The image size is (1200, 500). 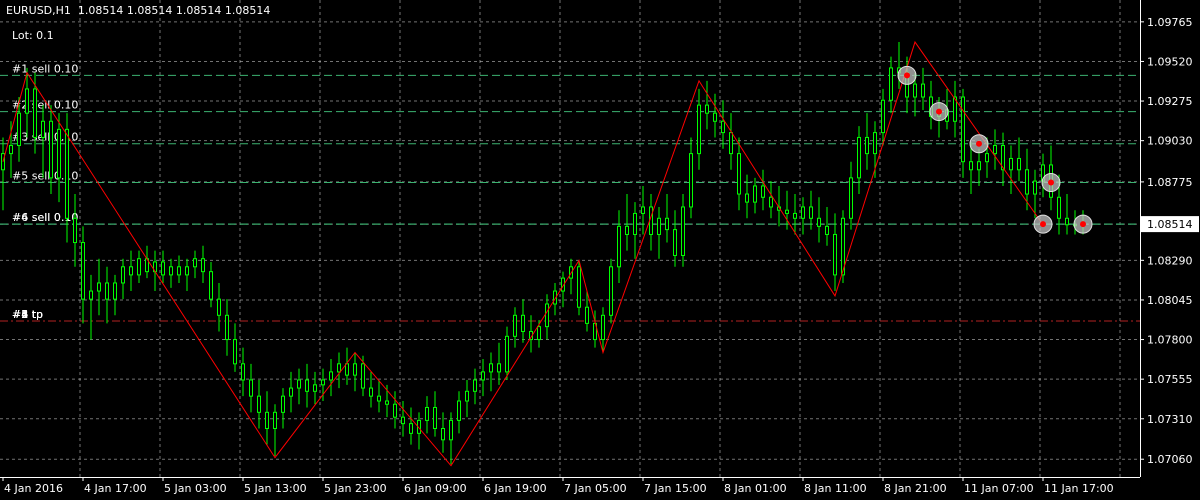 I want to click on time-tick-label: 4 Jan 17:00, so click(x=115, y=488).